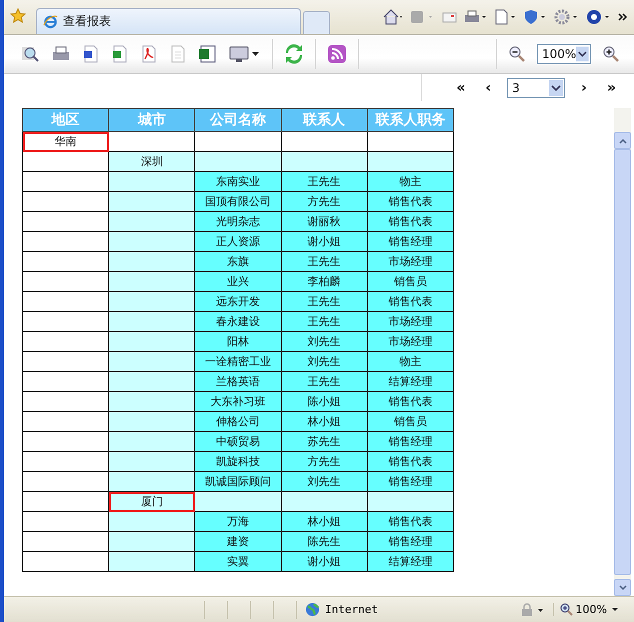 The image size is (634, 622). I want to click on previous-page-button: ‹, so click(488, 88).